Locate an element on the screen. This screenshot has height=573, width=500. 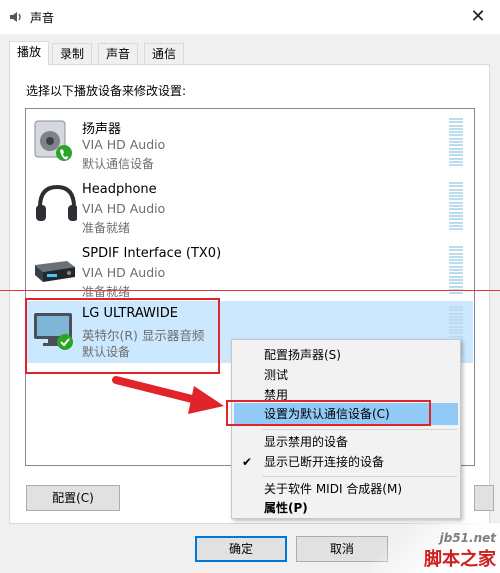
device-name: 扬声器 is located at coordinates (102, 129).